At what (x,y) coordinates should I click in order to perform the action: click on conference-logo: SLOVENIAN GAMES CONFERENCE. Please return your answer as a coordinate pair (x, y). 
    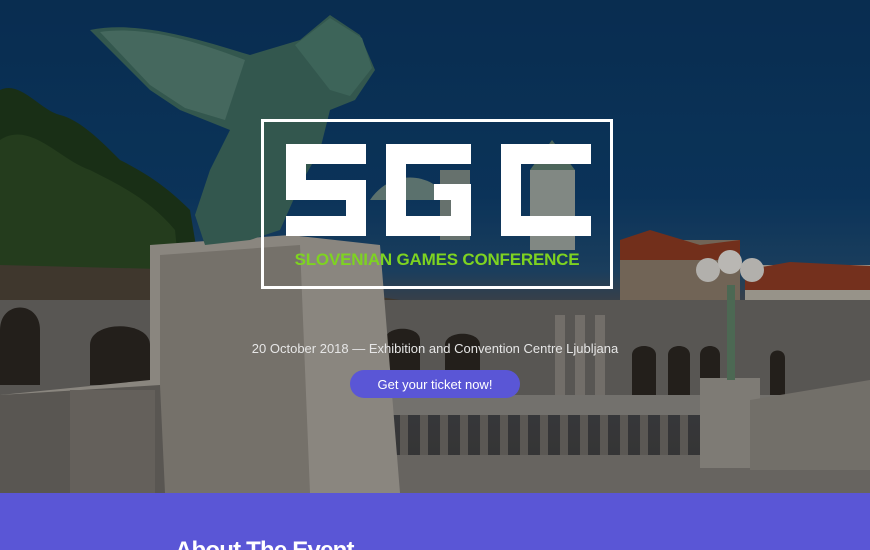
    Looking at the image, I should click on (437, 204).